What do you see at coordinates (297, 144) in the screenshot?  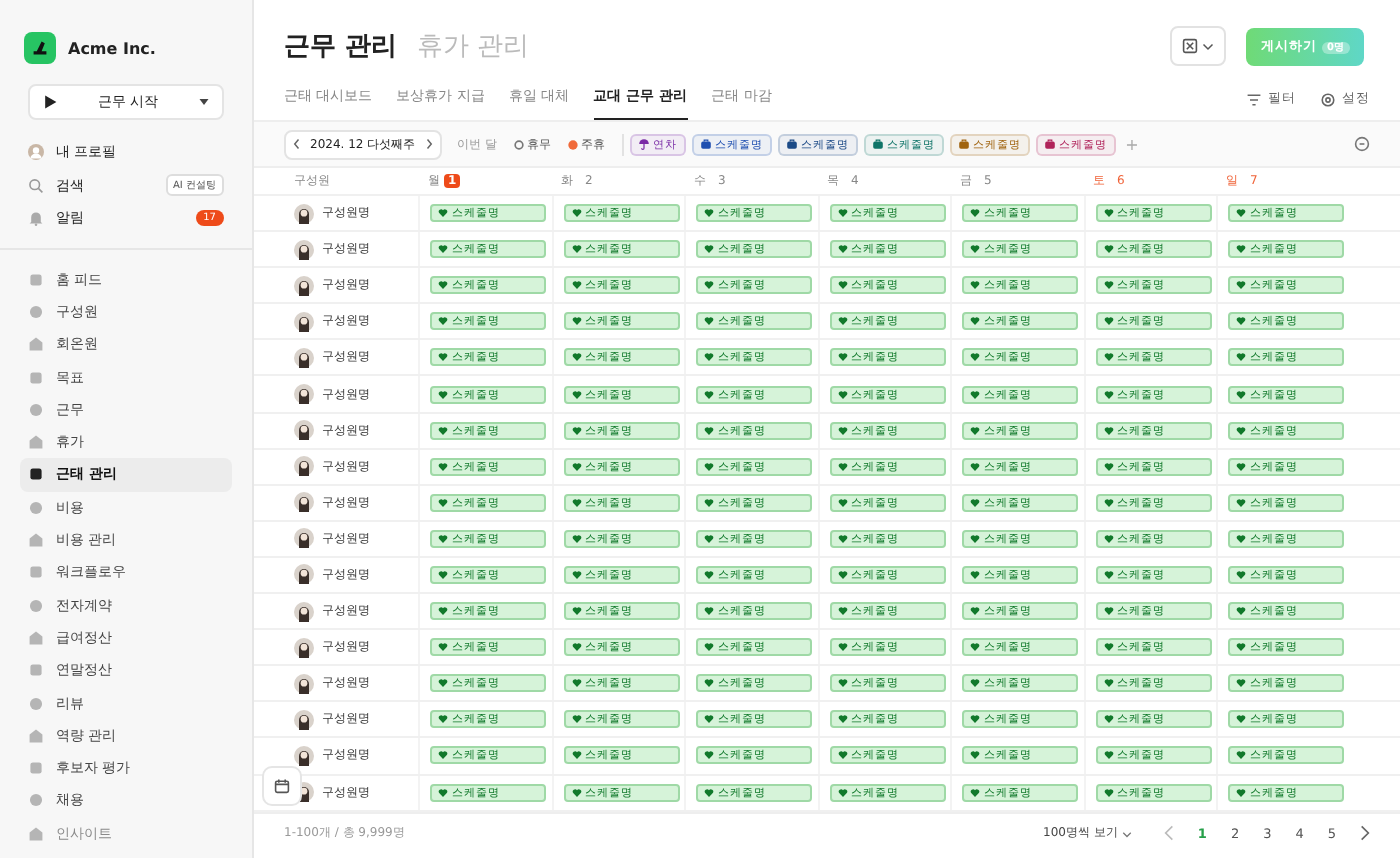 I see `chevron-left-icon` at bounding box center [297, 144].